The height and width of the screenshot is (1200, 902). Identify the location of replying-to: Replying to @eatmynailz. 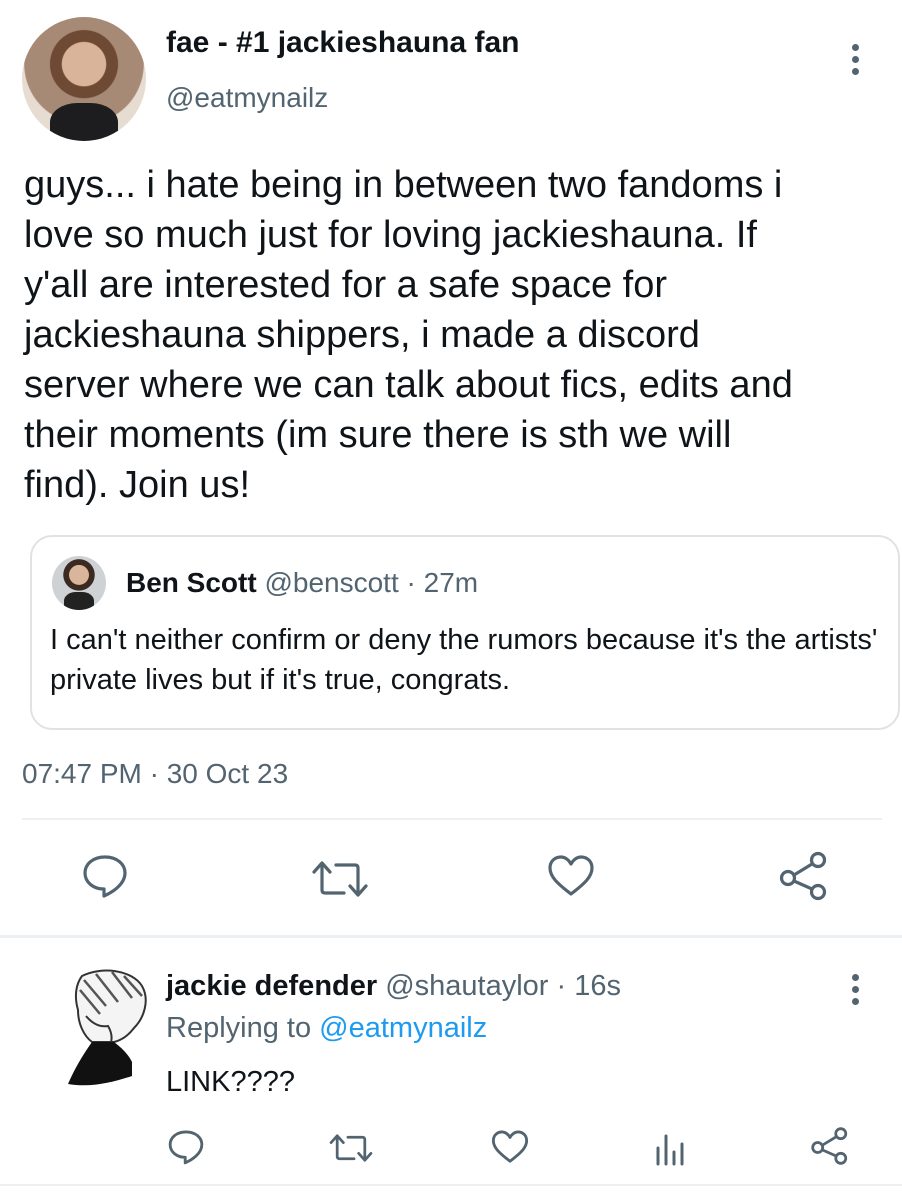
(326, 1028).